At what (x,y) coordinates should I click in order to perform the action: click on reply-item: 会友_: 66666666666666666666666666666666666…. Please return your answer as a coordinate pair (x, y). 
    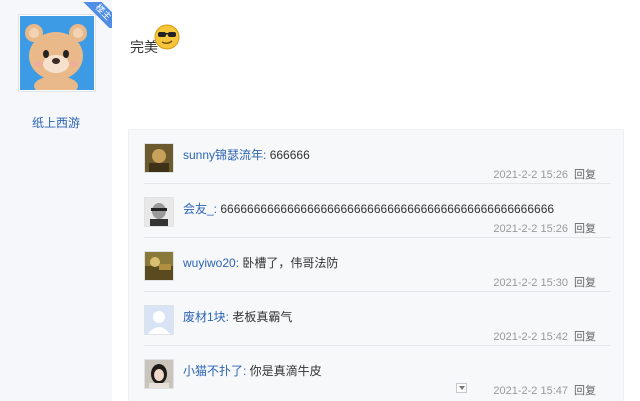
    Looking at the image, I should click on (377, 211).